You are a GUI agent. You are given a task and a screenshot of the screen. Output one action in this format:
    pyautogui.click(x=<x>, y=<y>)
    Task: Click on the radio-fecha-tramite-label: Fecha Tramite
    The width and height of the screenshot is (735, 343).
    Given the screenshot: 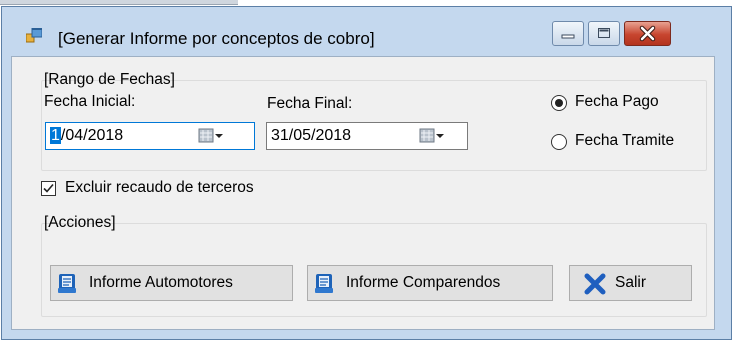 What is the action you would take?
    pyautogui.click(x=624, y=141)
    